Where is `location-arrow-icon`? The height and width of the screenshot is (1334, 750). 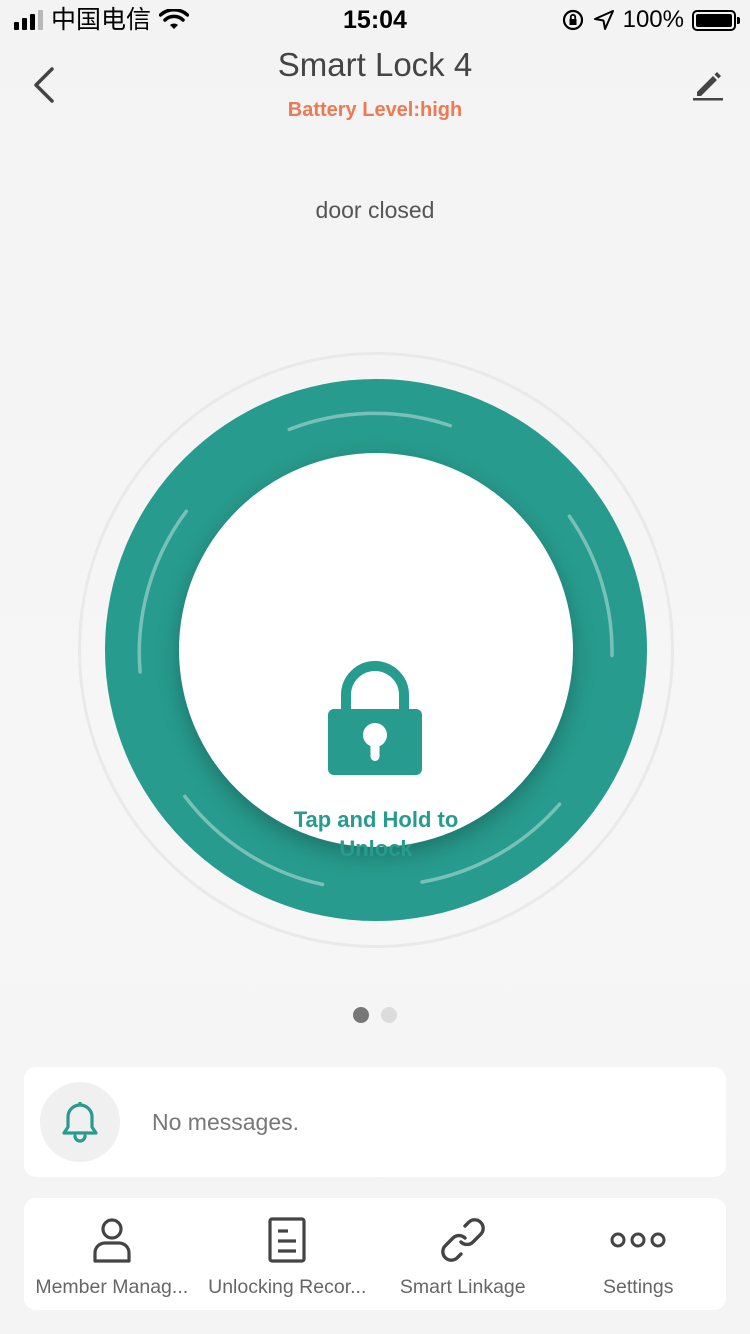 location-arrow-icon is located at coordinates (603, 20).